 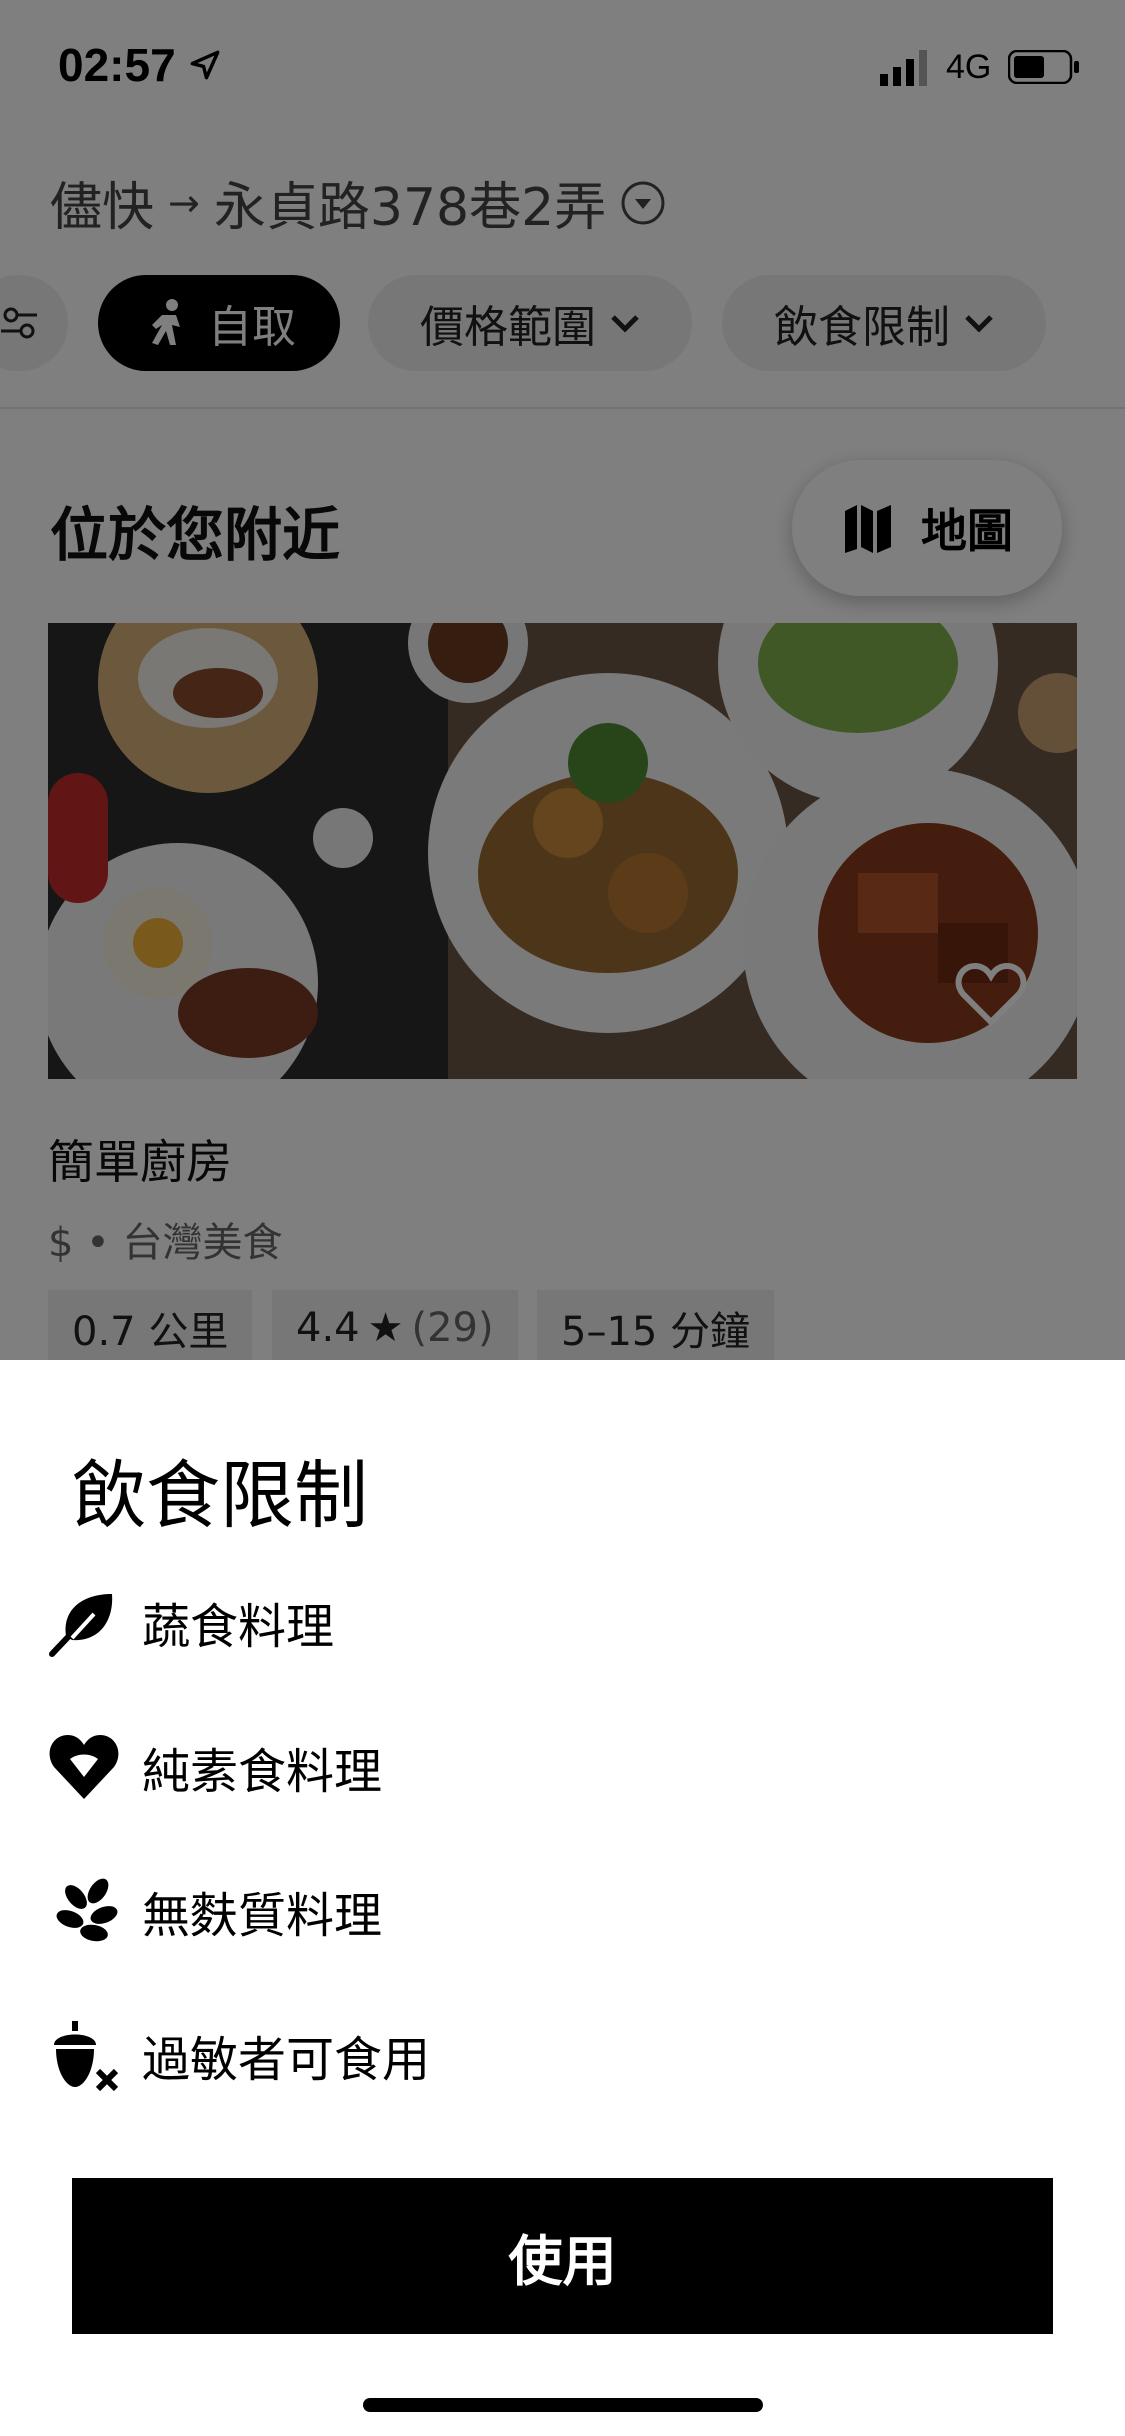 What do you see at coordinates (548, 2055) in the screenshot?
I see `option-allergy-friendly: 過敏者可食用` at bounding box center [548, 2055].